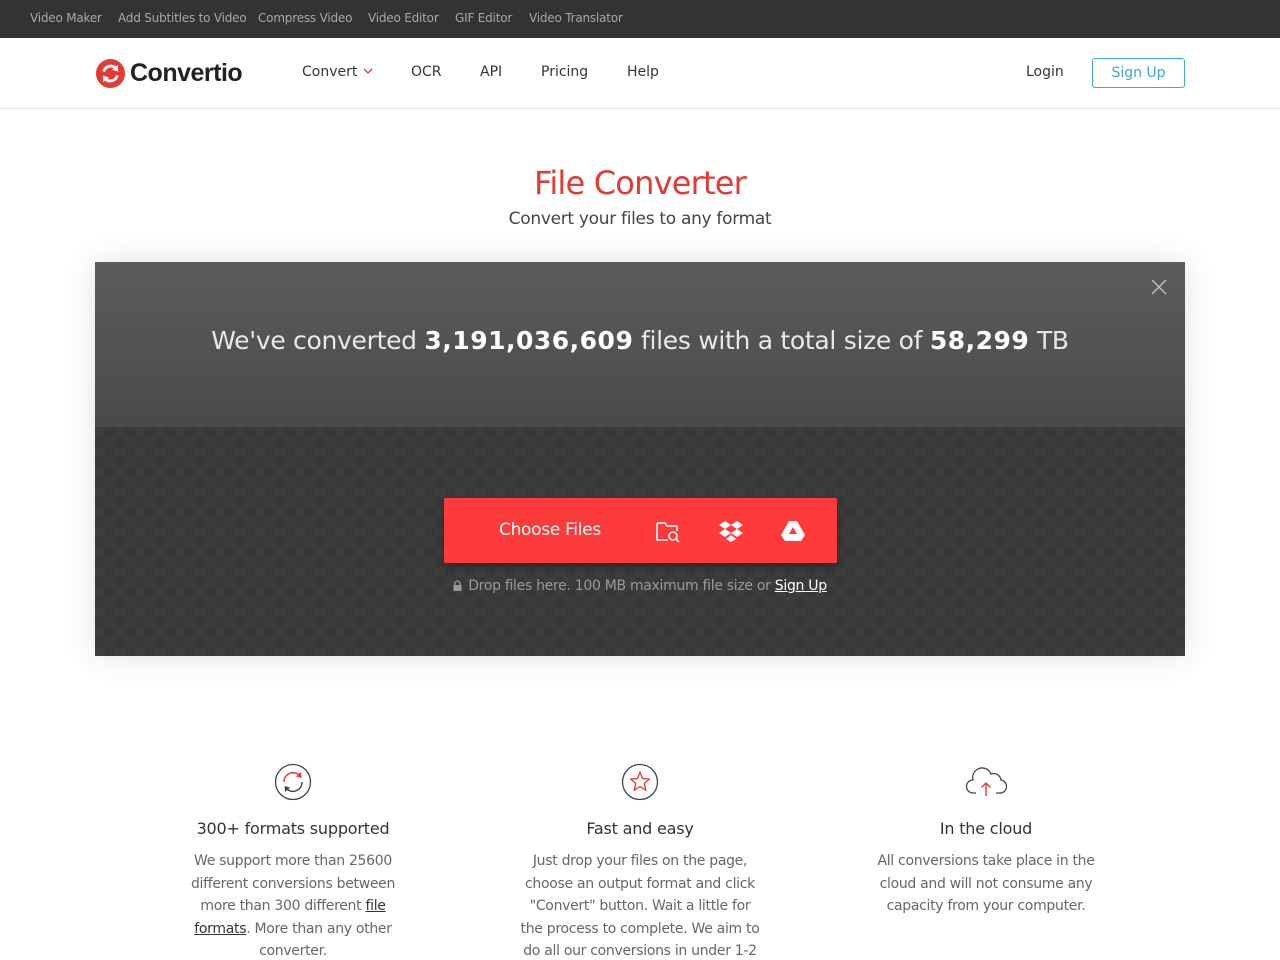 The height and width of the screenshot is (960, 1280). I want to click on google-drive-icon, so click(793, 531).